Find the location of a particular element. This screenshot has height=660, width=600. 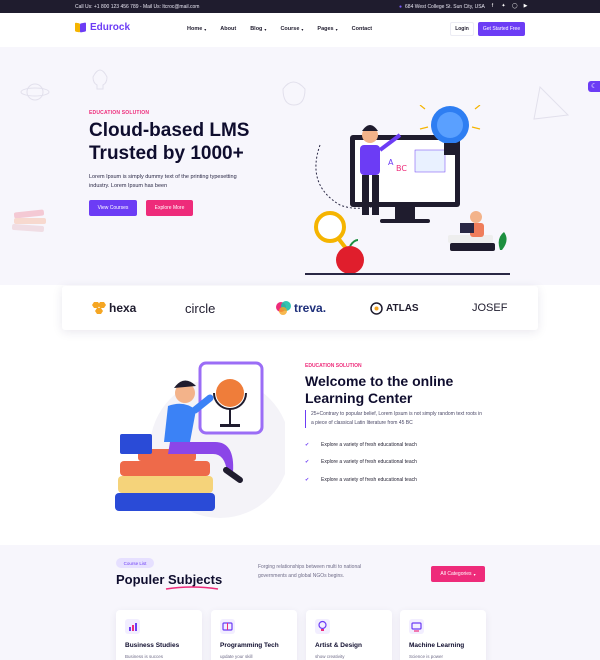

theme-toggle-button: ☾ is located at coordinates (594, 86).